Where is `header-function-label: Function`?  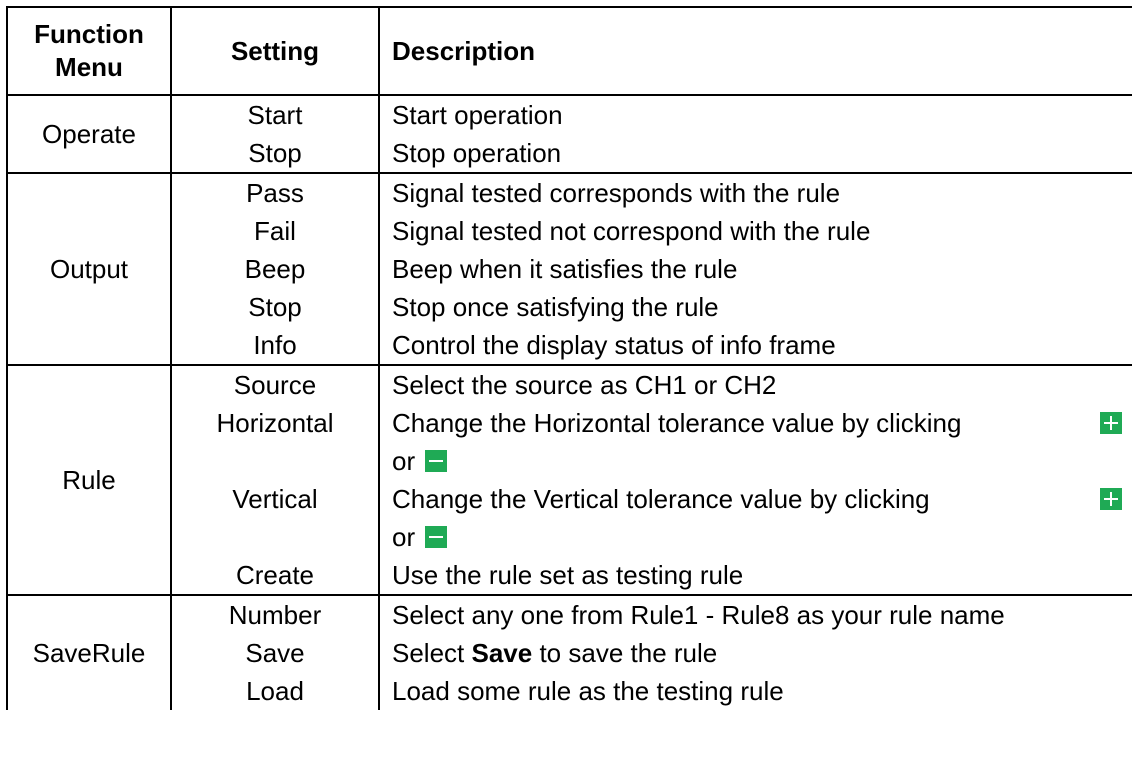 header-function-label: Function is located at coordinates (89, 34).